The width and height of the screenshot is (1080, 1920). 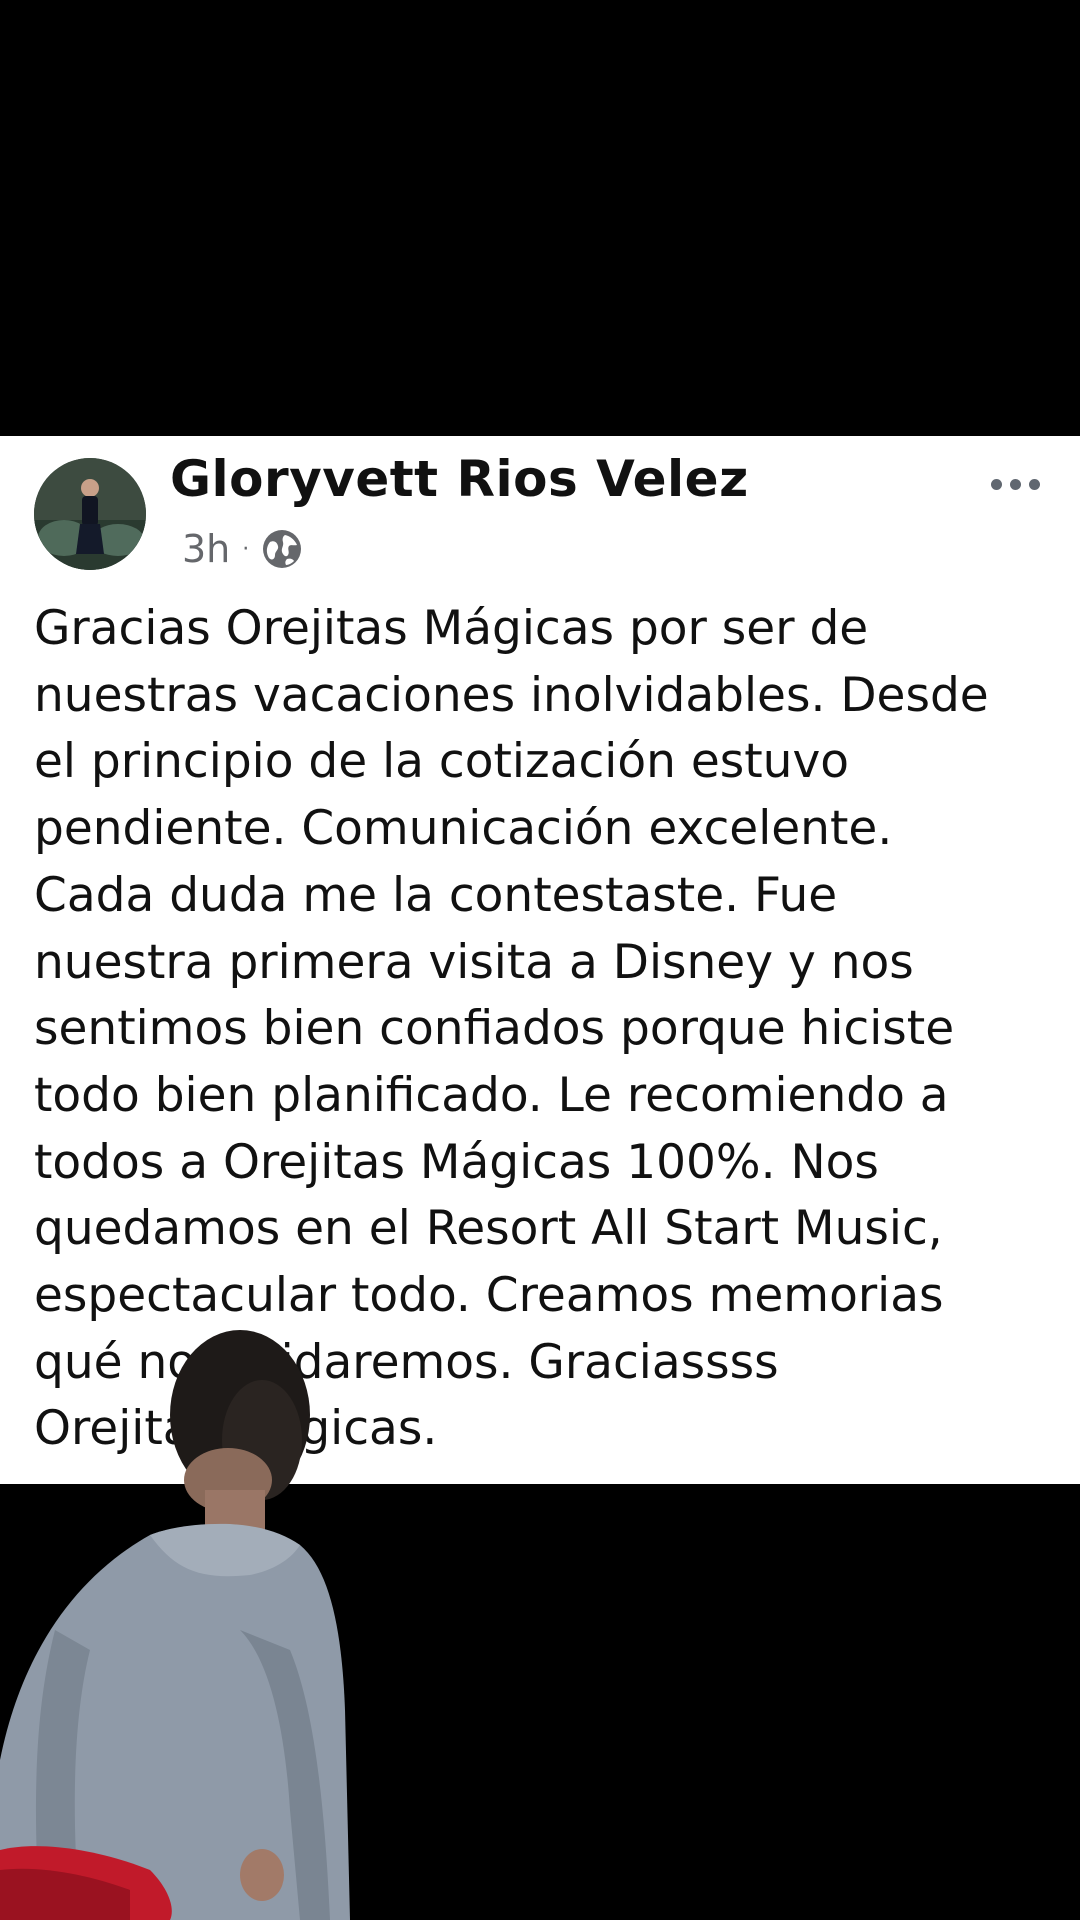 I want to click on author-avatar, so click(x=90, y=514).